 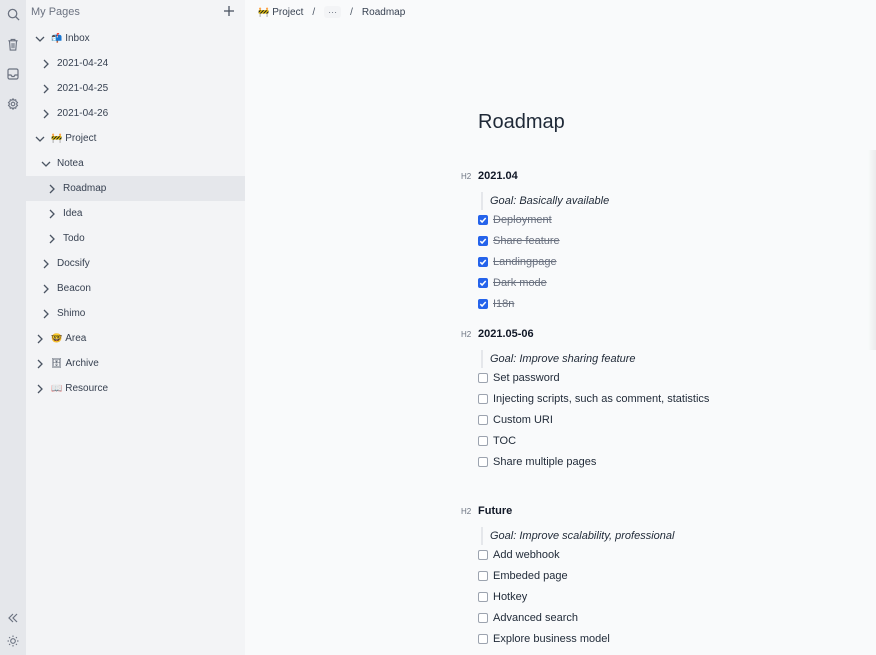 What do you see at coordinates (57, 38) in the screenshot?
I see `page-emoji-icon: 📬` at bounding box center [57, 38].